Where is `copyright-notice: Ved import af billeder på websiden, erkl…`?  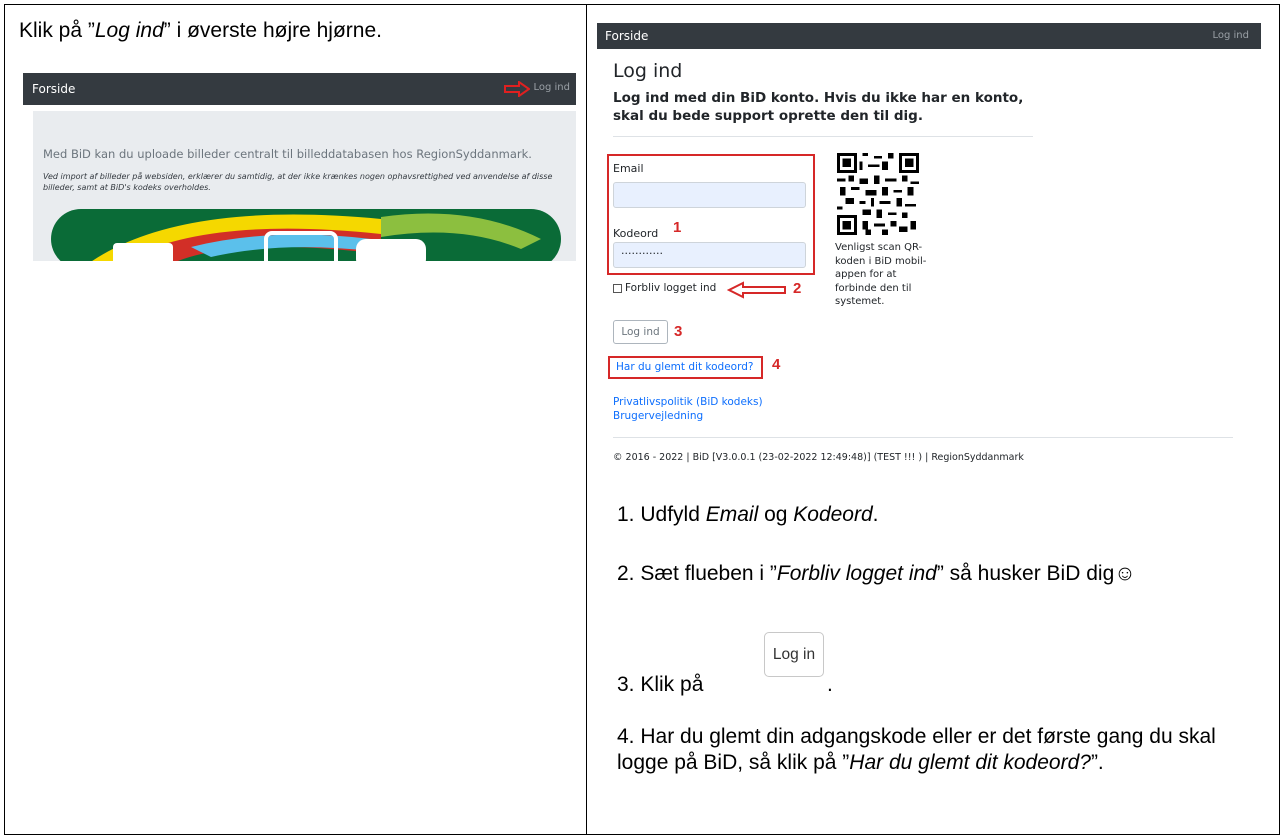 copyright-notice: Ved import af billeder på websiden, erkl… is located at coordinates (298, 182).